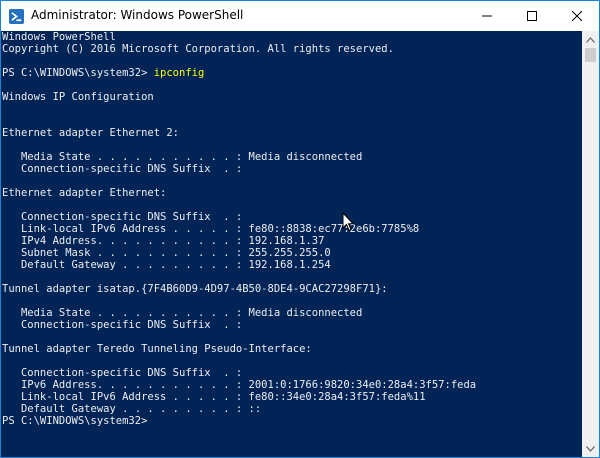 The height and width of the screenshot is (458, 600). I want to click on console-prompt-line: PS C:\WINDOWS\system32> ipconfig, so click(103, 73).